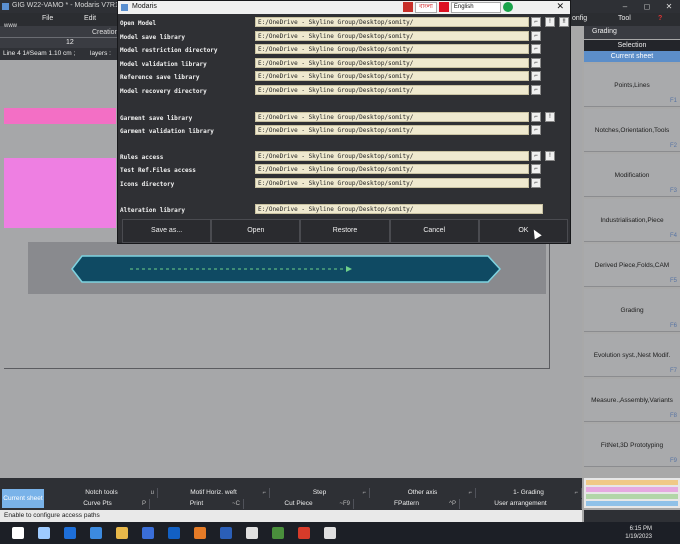  Describe the element at coordinates (647, 6) in the screenshot. I see `maximize-button: ◻` at that location.